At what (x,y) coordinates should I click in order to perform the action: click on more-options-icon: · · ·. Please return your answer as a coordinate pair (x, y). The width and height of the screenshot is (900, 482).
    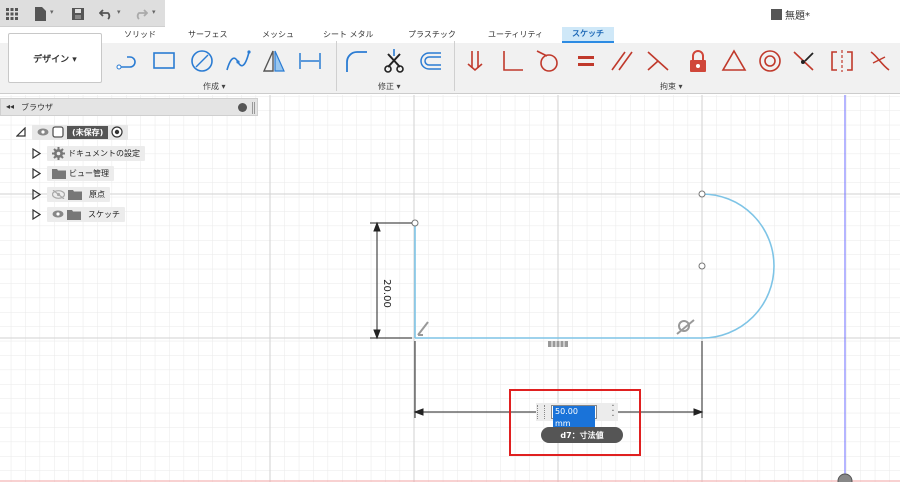
    Looking at the image, I should click on (613, 412).